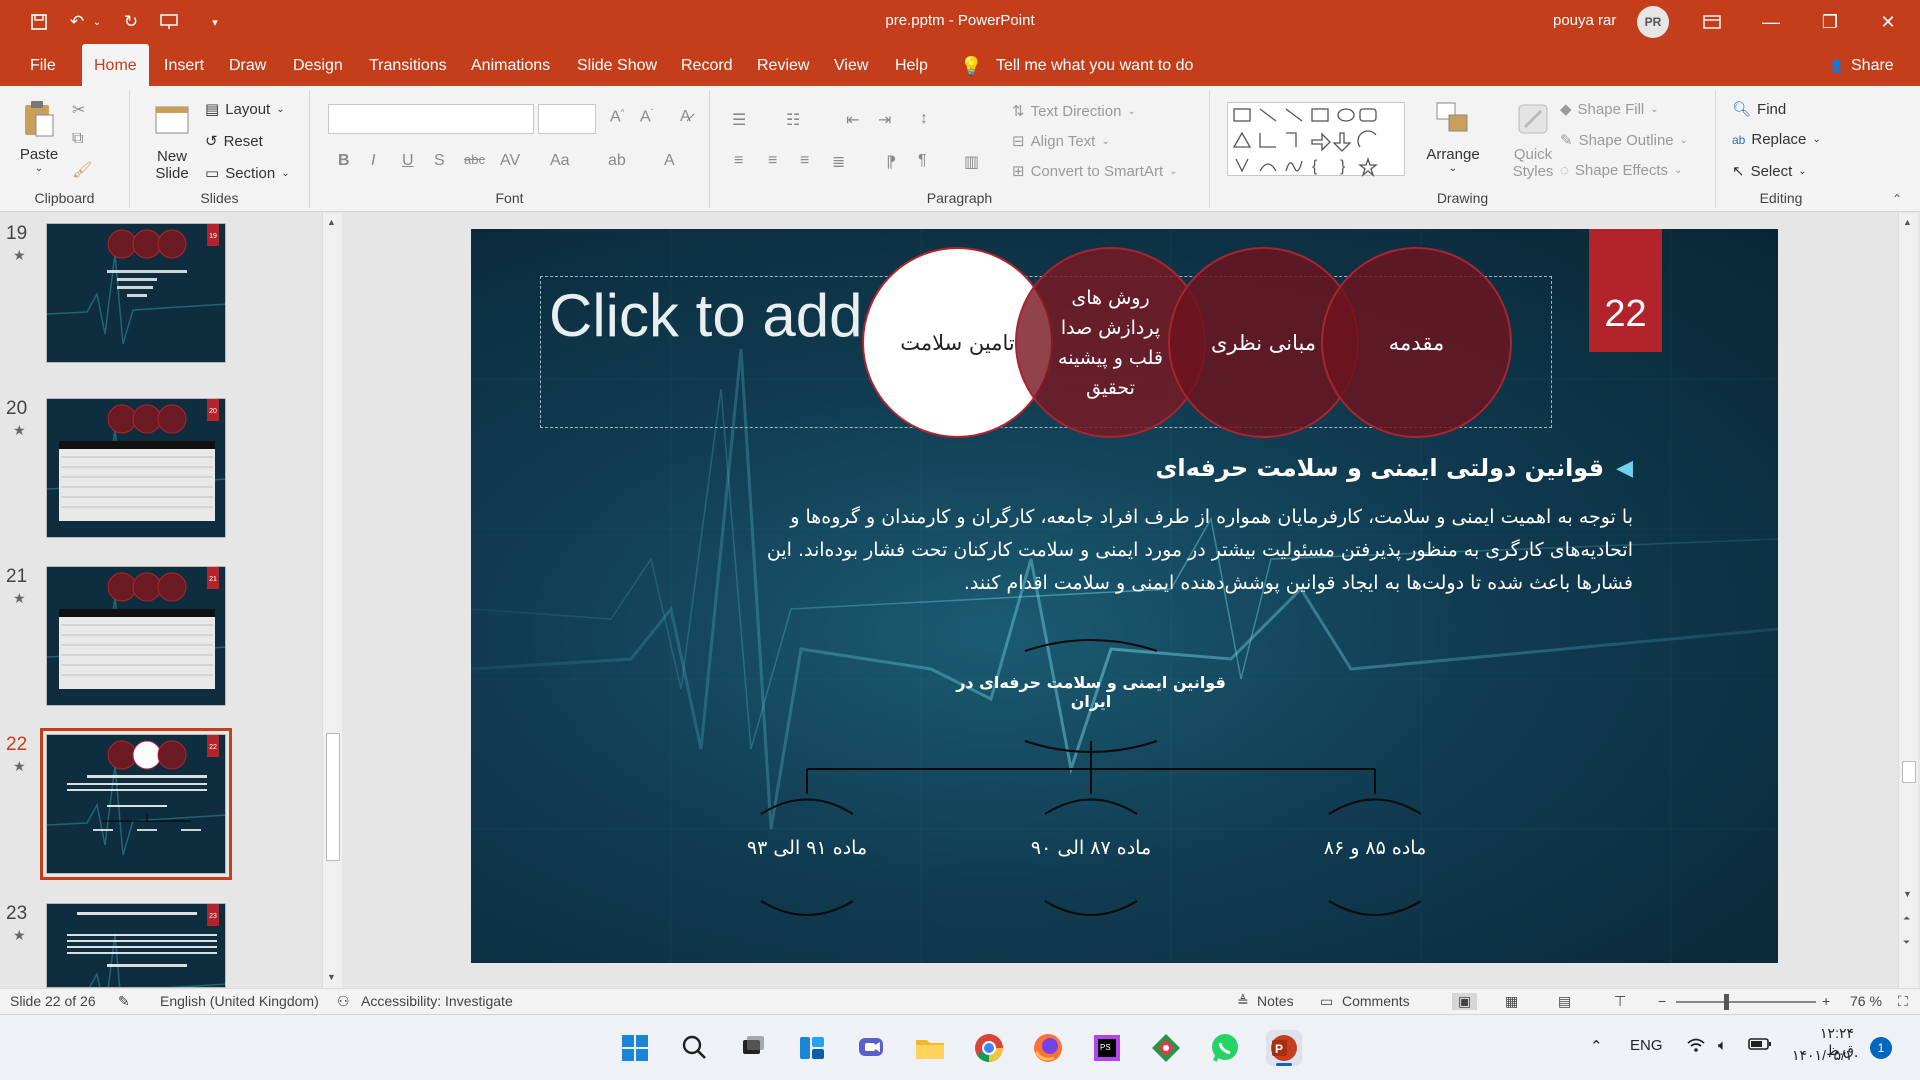 Image resolution: width=1920 pixels, height=1080 pixels. I want to click on ltr-icon: ⁋, so click(891, 162).